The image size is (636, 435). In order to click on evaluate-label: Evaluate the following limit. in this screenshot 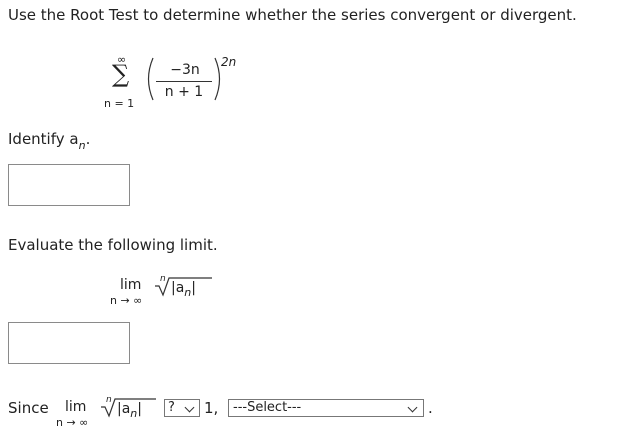, I will do `click(113, 245)`.